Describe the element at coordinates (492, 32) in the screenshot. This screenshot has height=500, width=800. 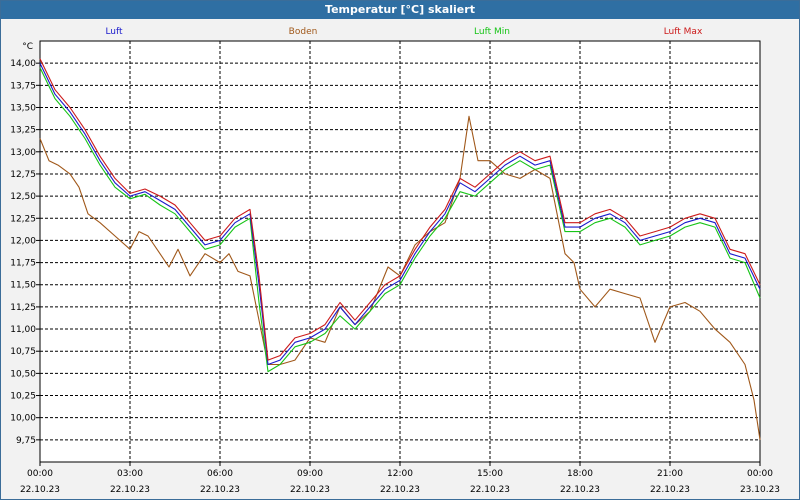
I see `legend-item: Luft Min` at that location.